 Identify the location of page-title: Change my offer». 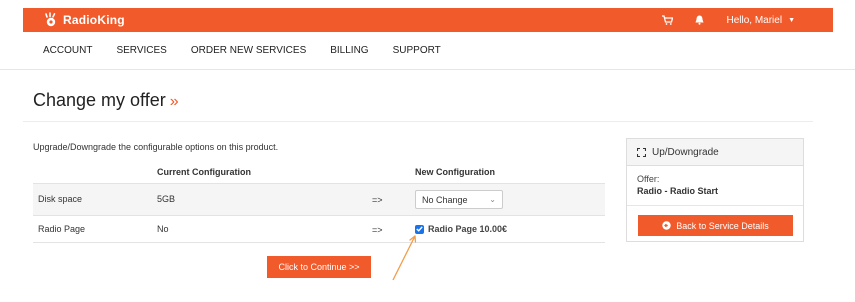
(106, 100).